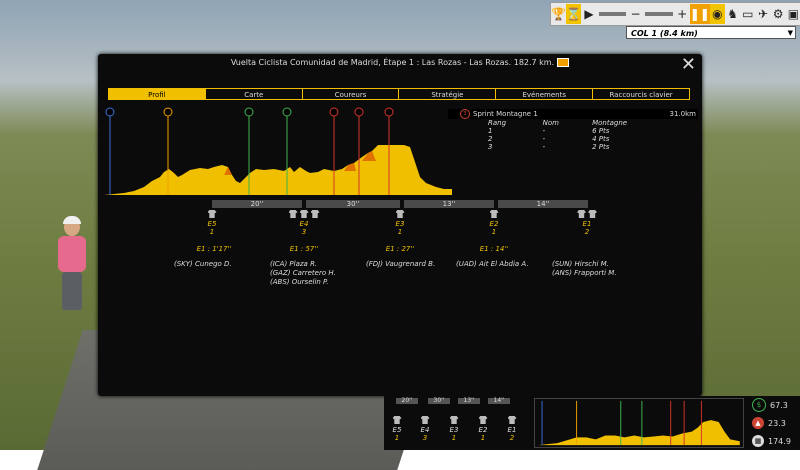 Image resolution: width=800 pixels, height=470 pixels. Describe the element at coordinates (759, 405) in the screenshot. I see `sprint-points-icon: $` at that location.